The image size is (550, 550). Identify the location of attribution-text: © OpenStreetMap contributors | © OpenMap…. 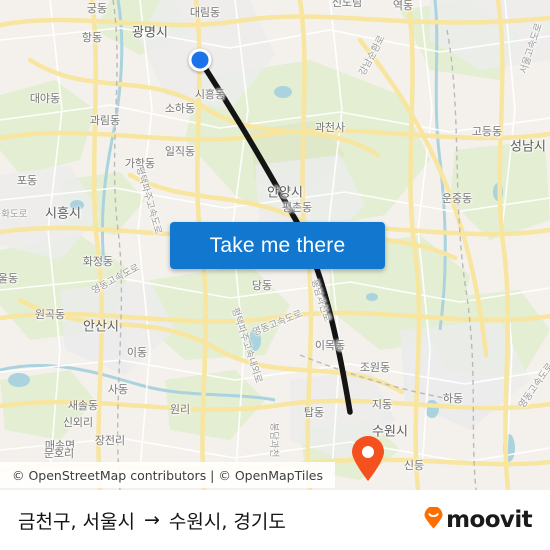
(168, 475).